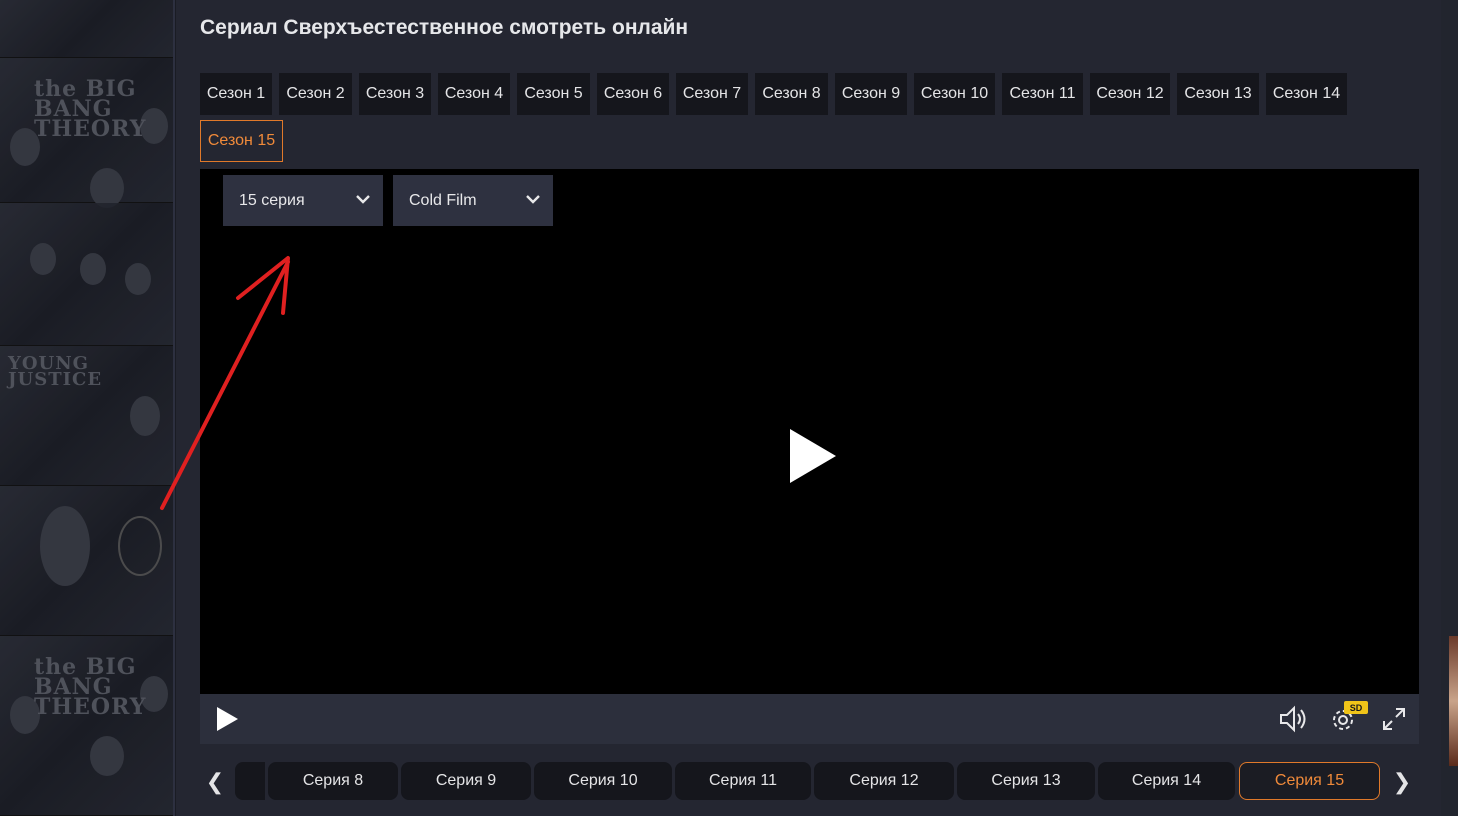  Describe the element at coordinates (1026, 781) in the screenshot. I see `episode-tab-13: Серия 13` at that location.